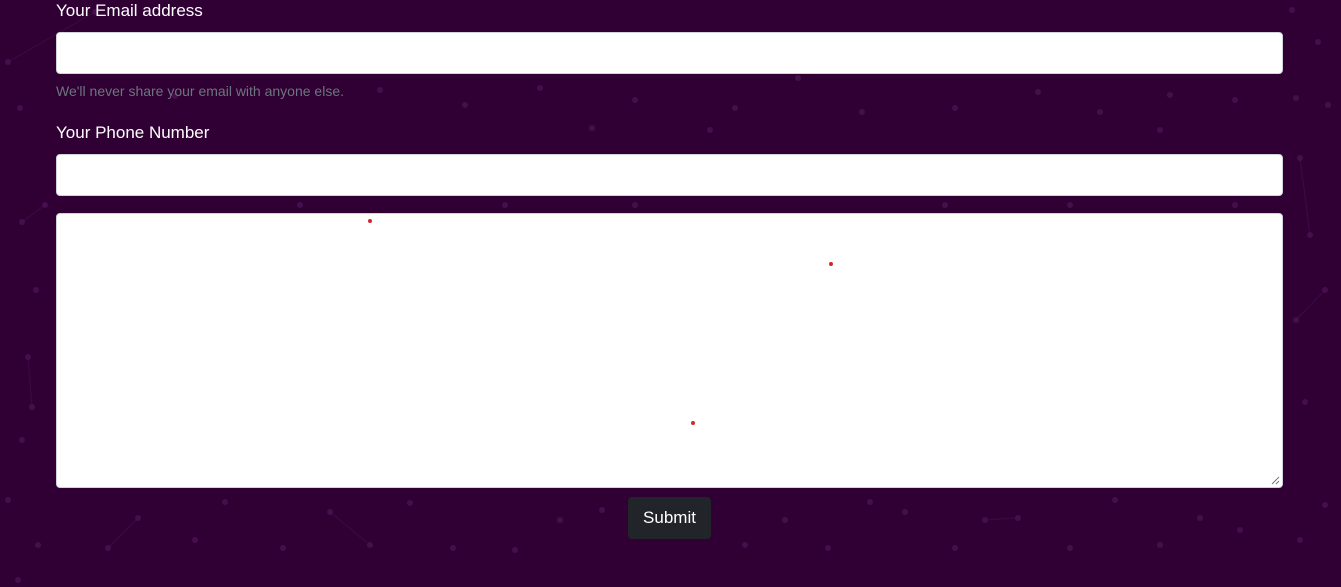  What do you see at coordinates (669, 518) in the screenshot?
I see `submit-button: Submit` at bounding box center [669, 518].